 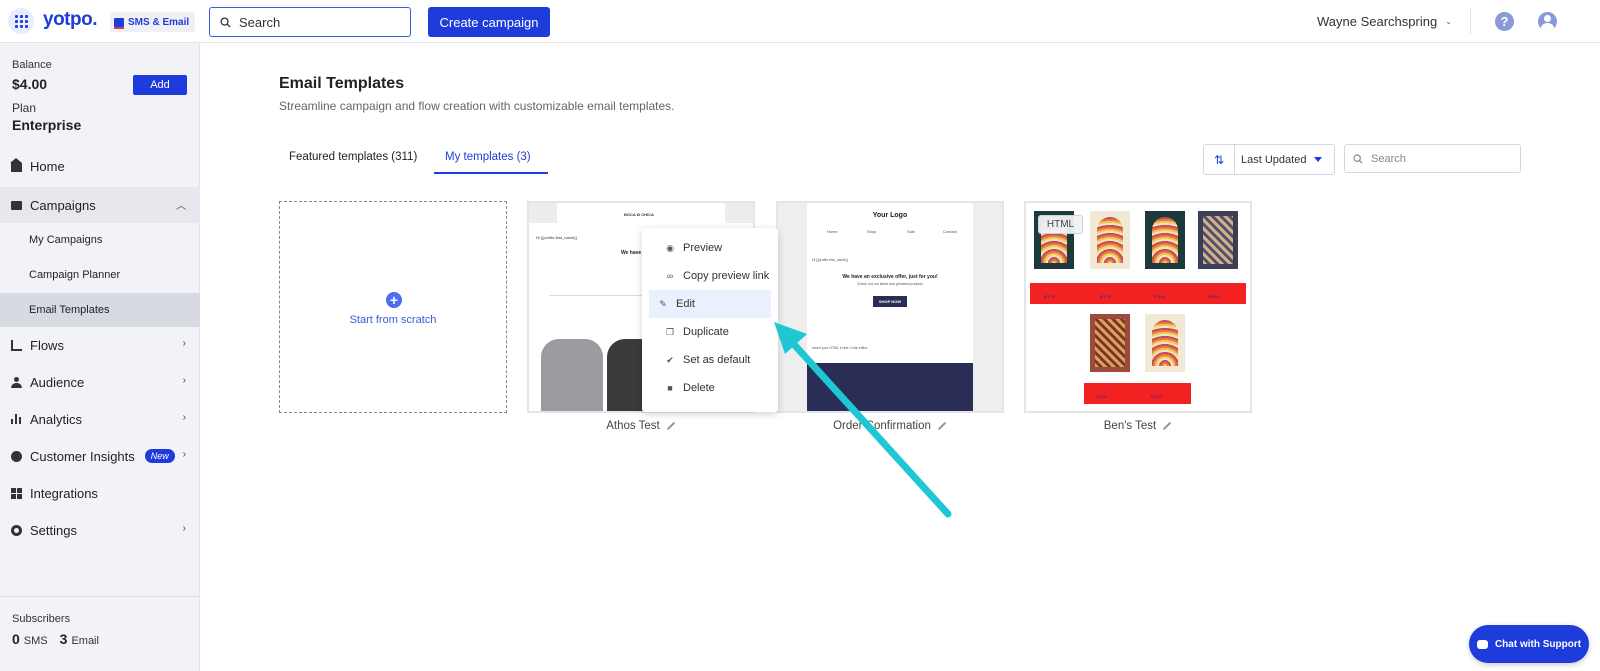 What do you see at coordinates (863, 420) in the screenshot?
I see `annotation-arrow` at bounding box center [863, 420].